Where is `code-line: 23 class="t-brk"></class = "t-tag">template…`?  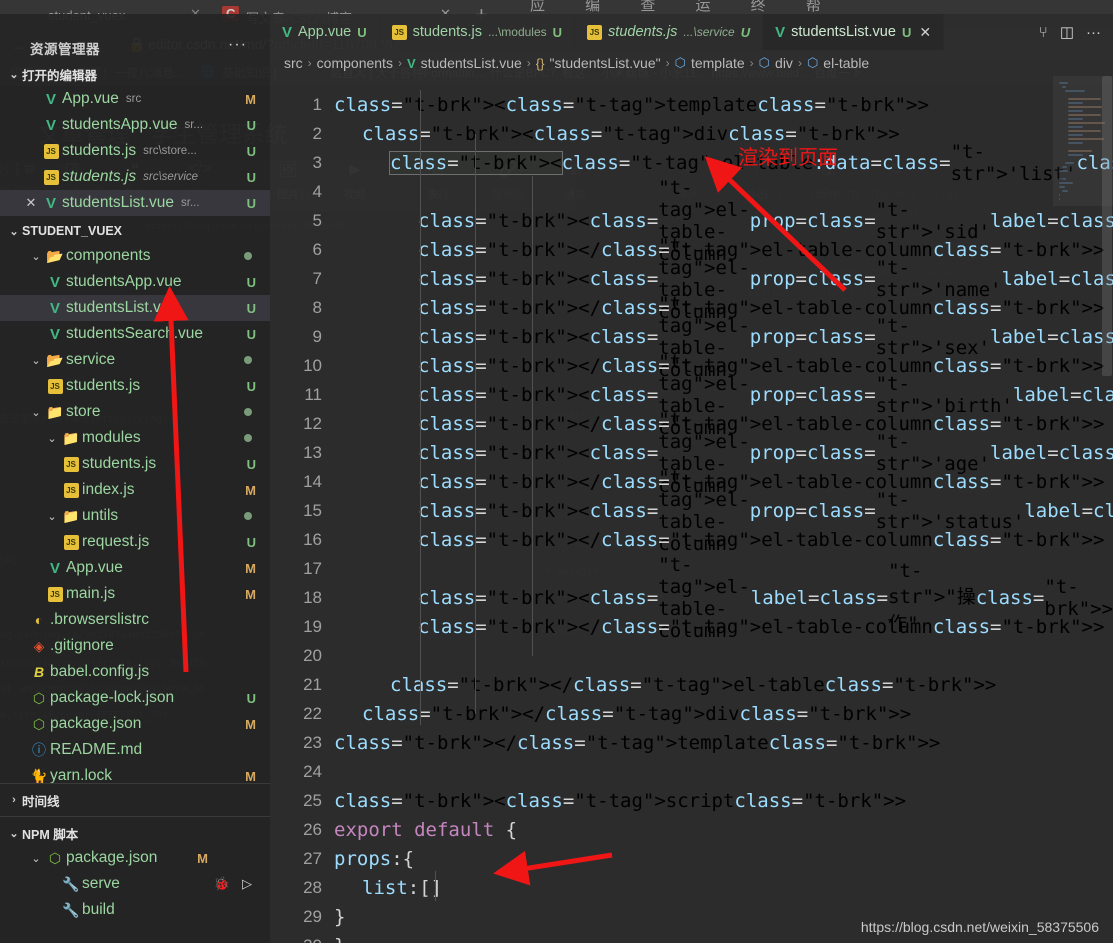 code-line: 23 class="t-brk"></class = "t-tag">template… is located at coordinates (691, 742).